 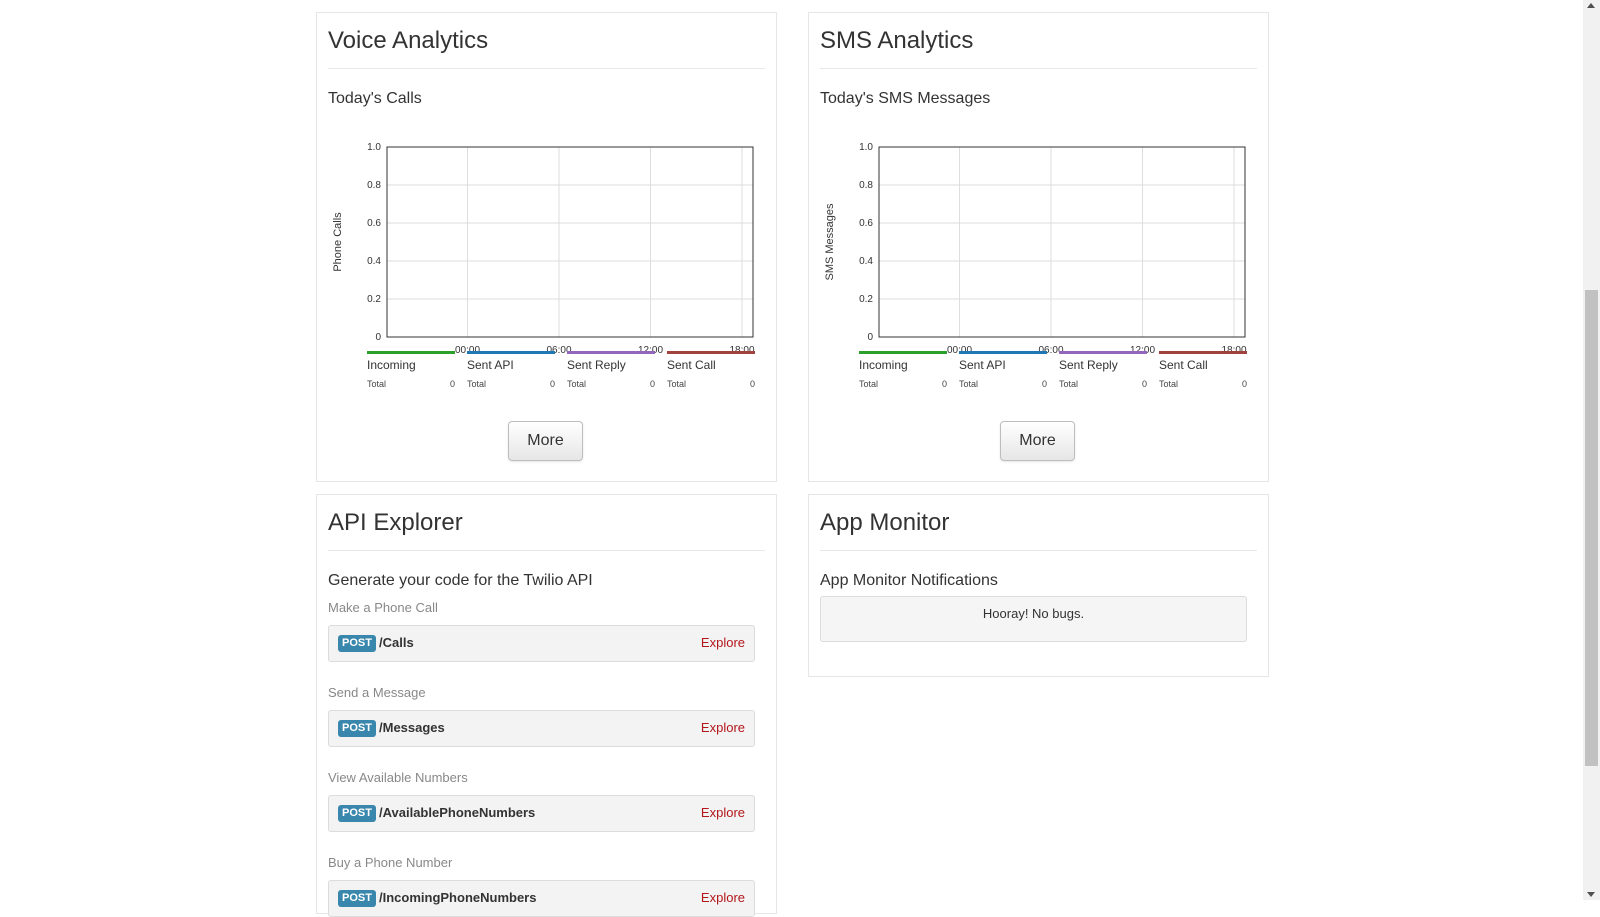 I want to click on page-scrollbar, so click(x=1591, y=450).